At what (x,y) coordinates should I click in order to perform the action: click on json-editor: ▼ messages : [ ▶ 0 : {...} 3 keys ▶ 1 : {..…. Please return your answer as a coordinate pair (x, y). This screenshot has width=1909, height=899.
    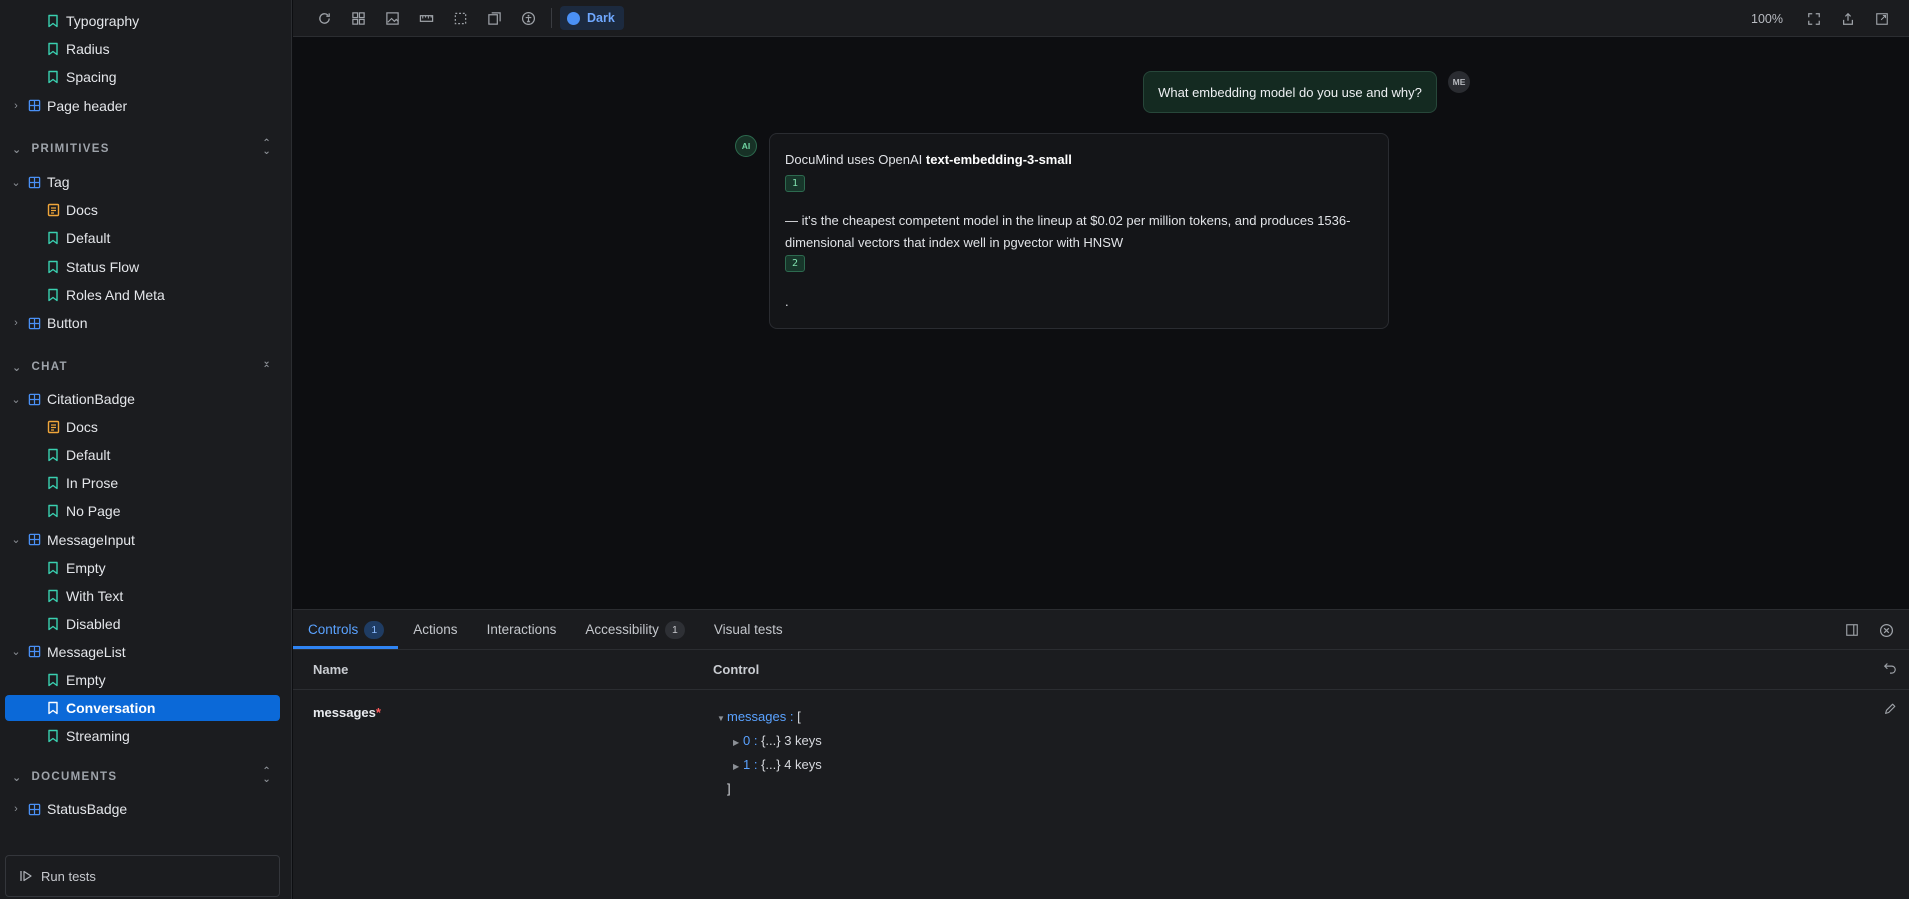
    Looking at the image, I should click on (769, 753).